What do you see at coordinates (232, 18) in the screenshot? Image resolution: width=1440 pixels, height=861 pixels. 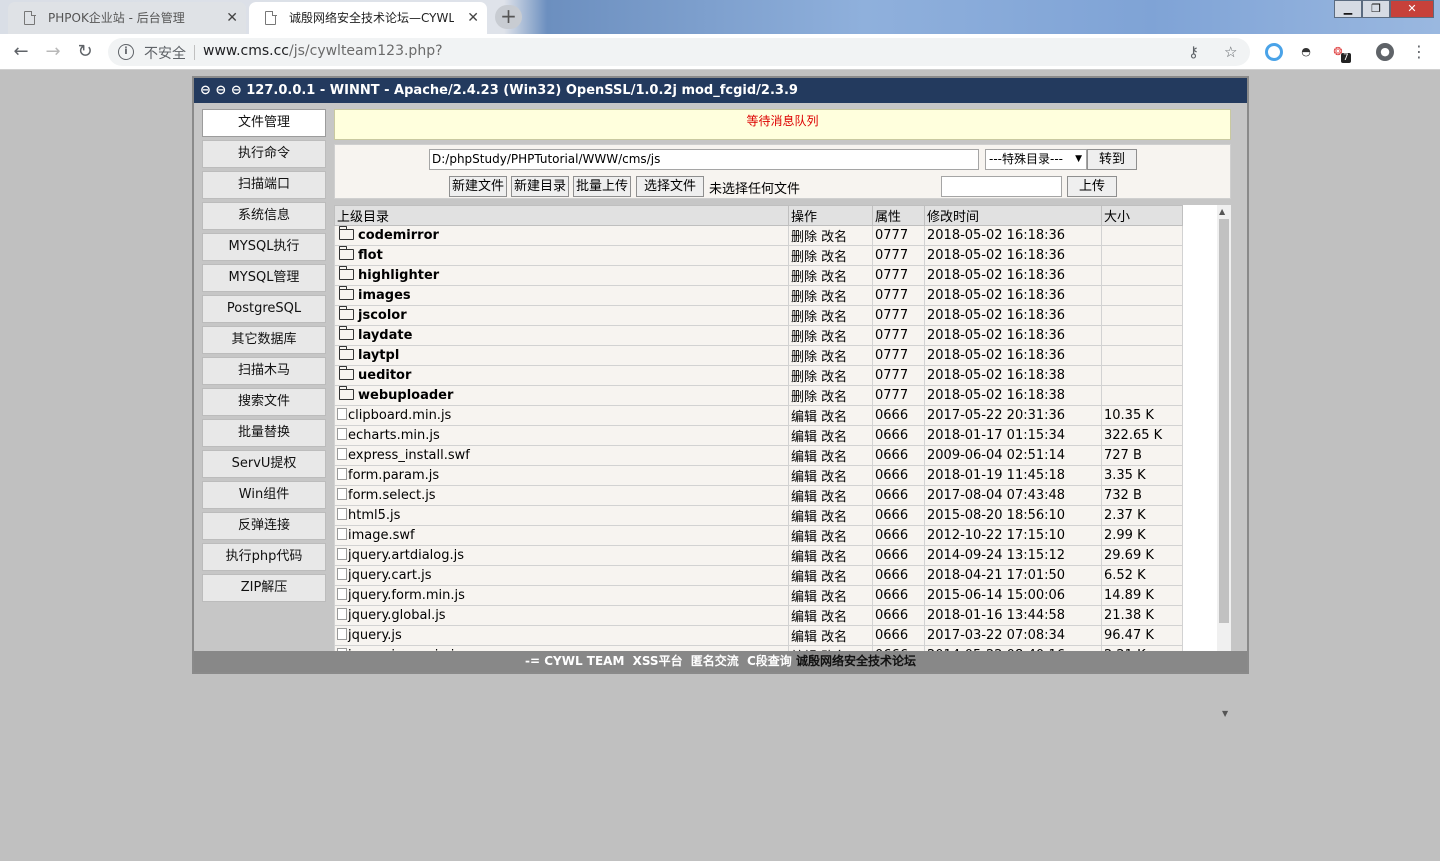 I see `close-icon: ✕` at bounding box center [232, 18].